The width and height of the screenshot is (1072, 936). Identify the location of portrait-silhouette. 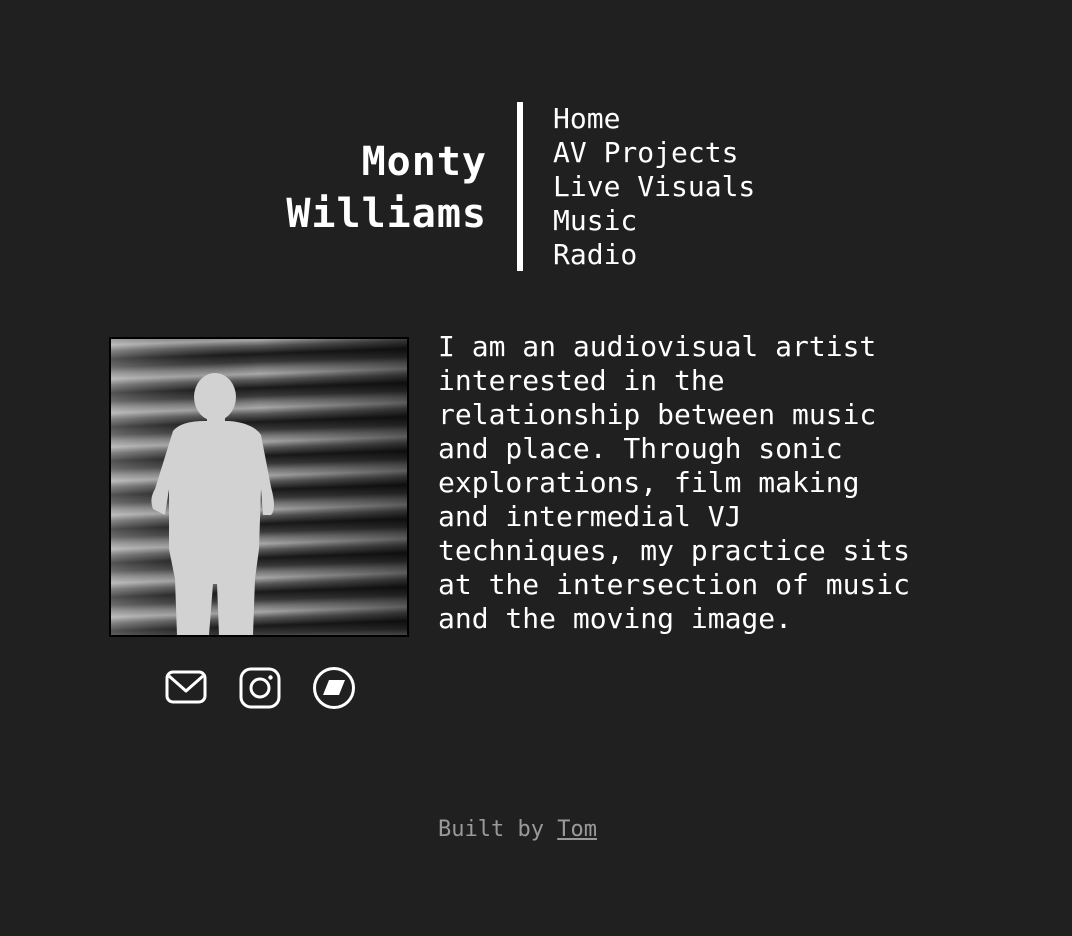
(259, 487).